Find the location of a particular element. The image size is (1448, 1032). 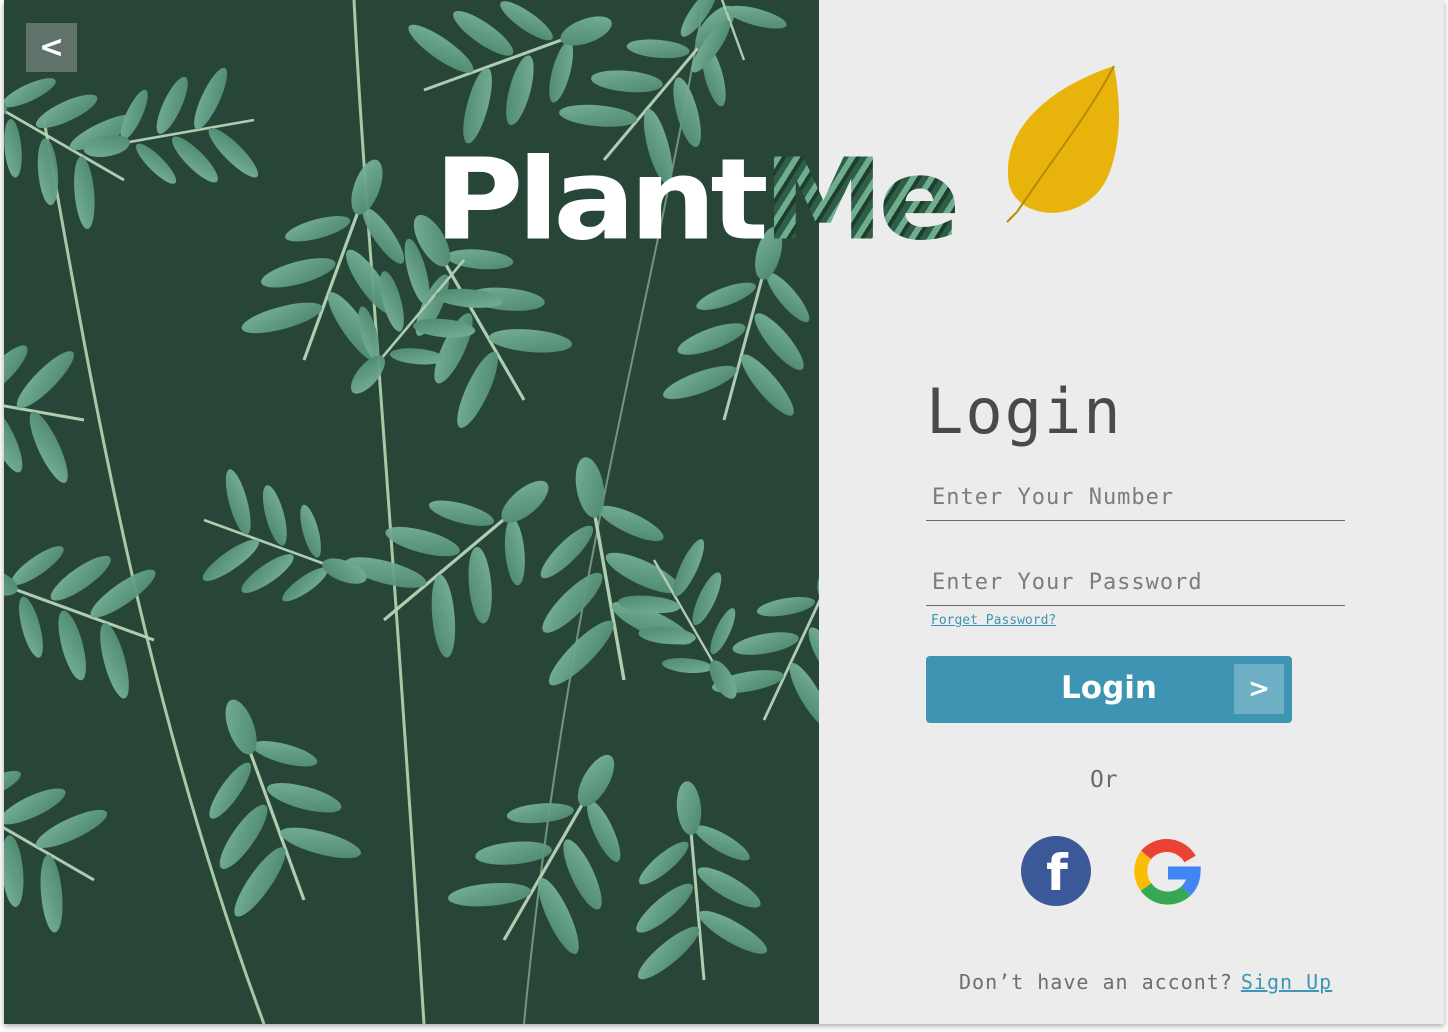

login-title: Login is located at coordinates (1024, 411).